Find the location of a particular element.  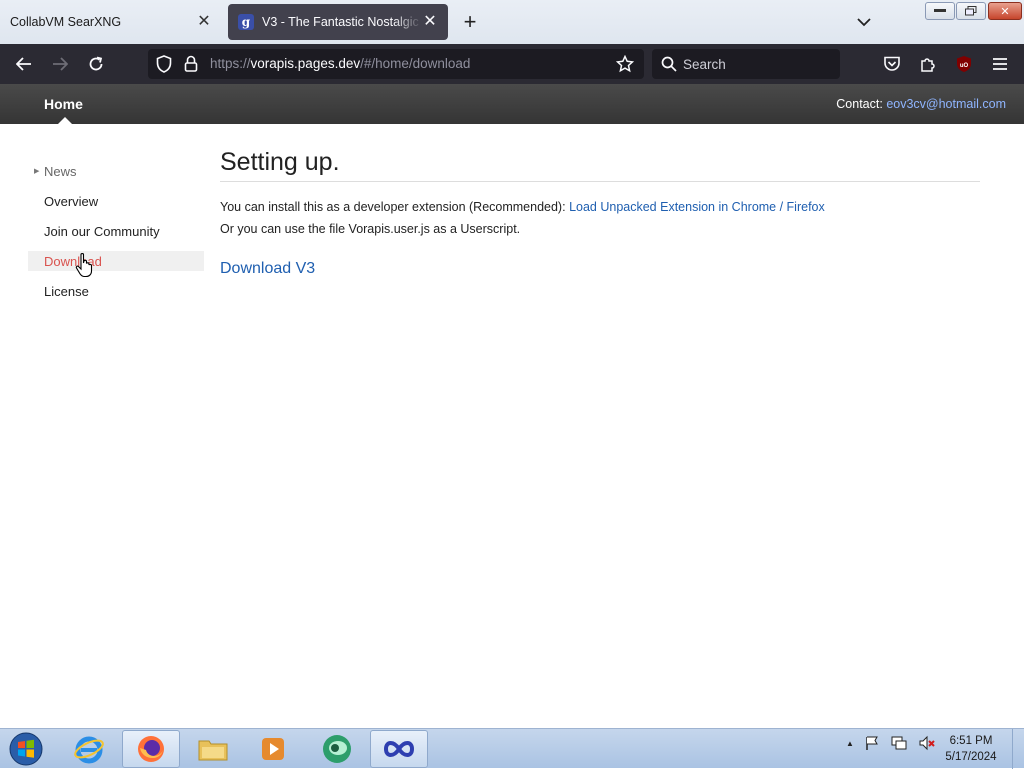

contact-info: Contact: eov3cv@hotmail.com is located at coordinates (921, 104).